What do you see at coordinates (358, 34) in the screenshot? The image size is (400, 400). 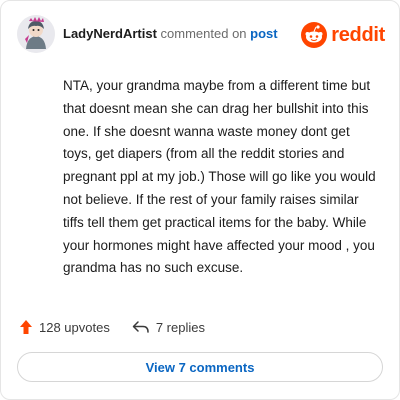 I see `reddit-wordmark: reddit` at bounding box center [358, 34].